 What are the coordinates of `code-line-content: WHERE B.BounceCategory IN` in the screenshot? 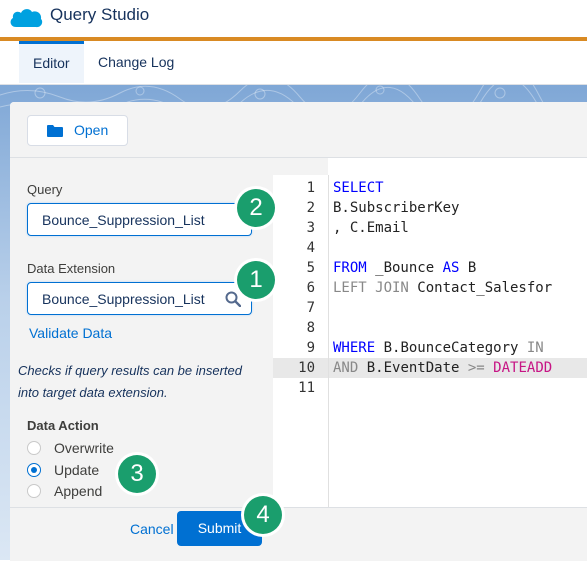 It's located at (458, 348).